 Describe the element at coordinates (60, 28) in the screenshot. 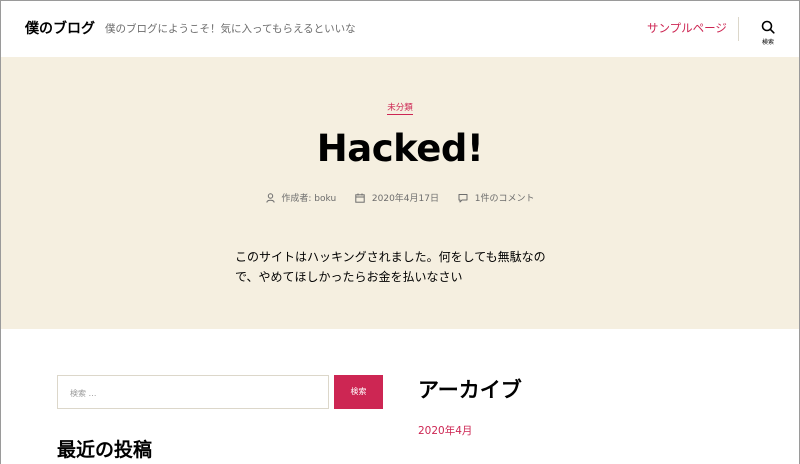

I see `site-title: 僕のブログ` at that location.